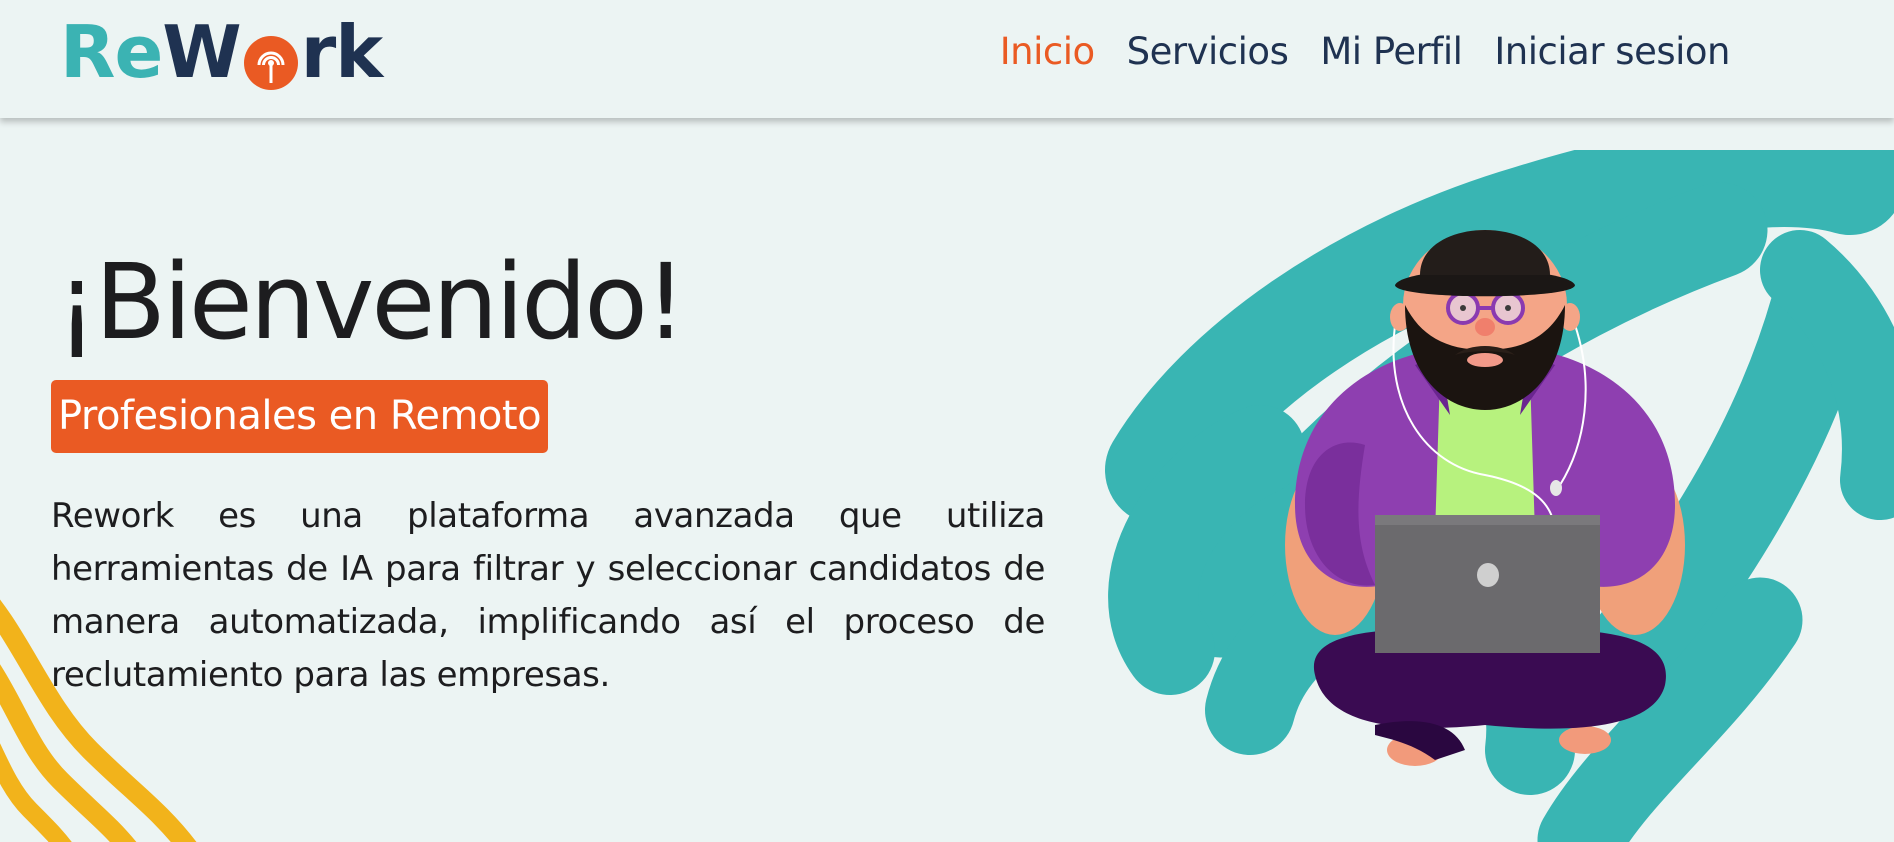  What do you see at coordinates (371, 302) in the screenshot?
I see `page-title: ¡Bienvenido!` at bounding box center [371, 302].